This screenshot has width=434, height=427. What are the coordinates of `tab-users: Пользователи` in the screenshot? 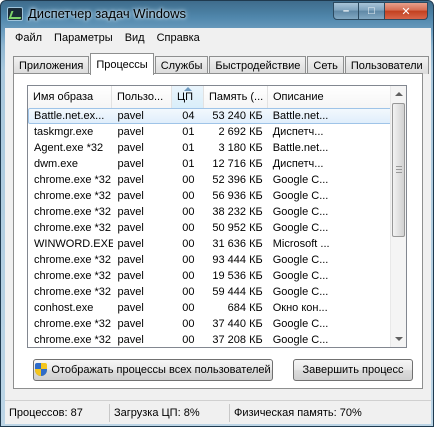 It's located at (386, 65).